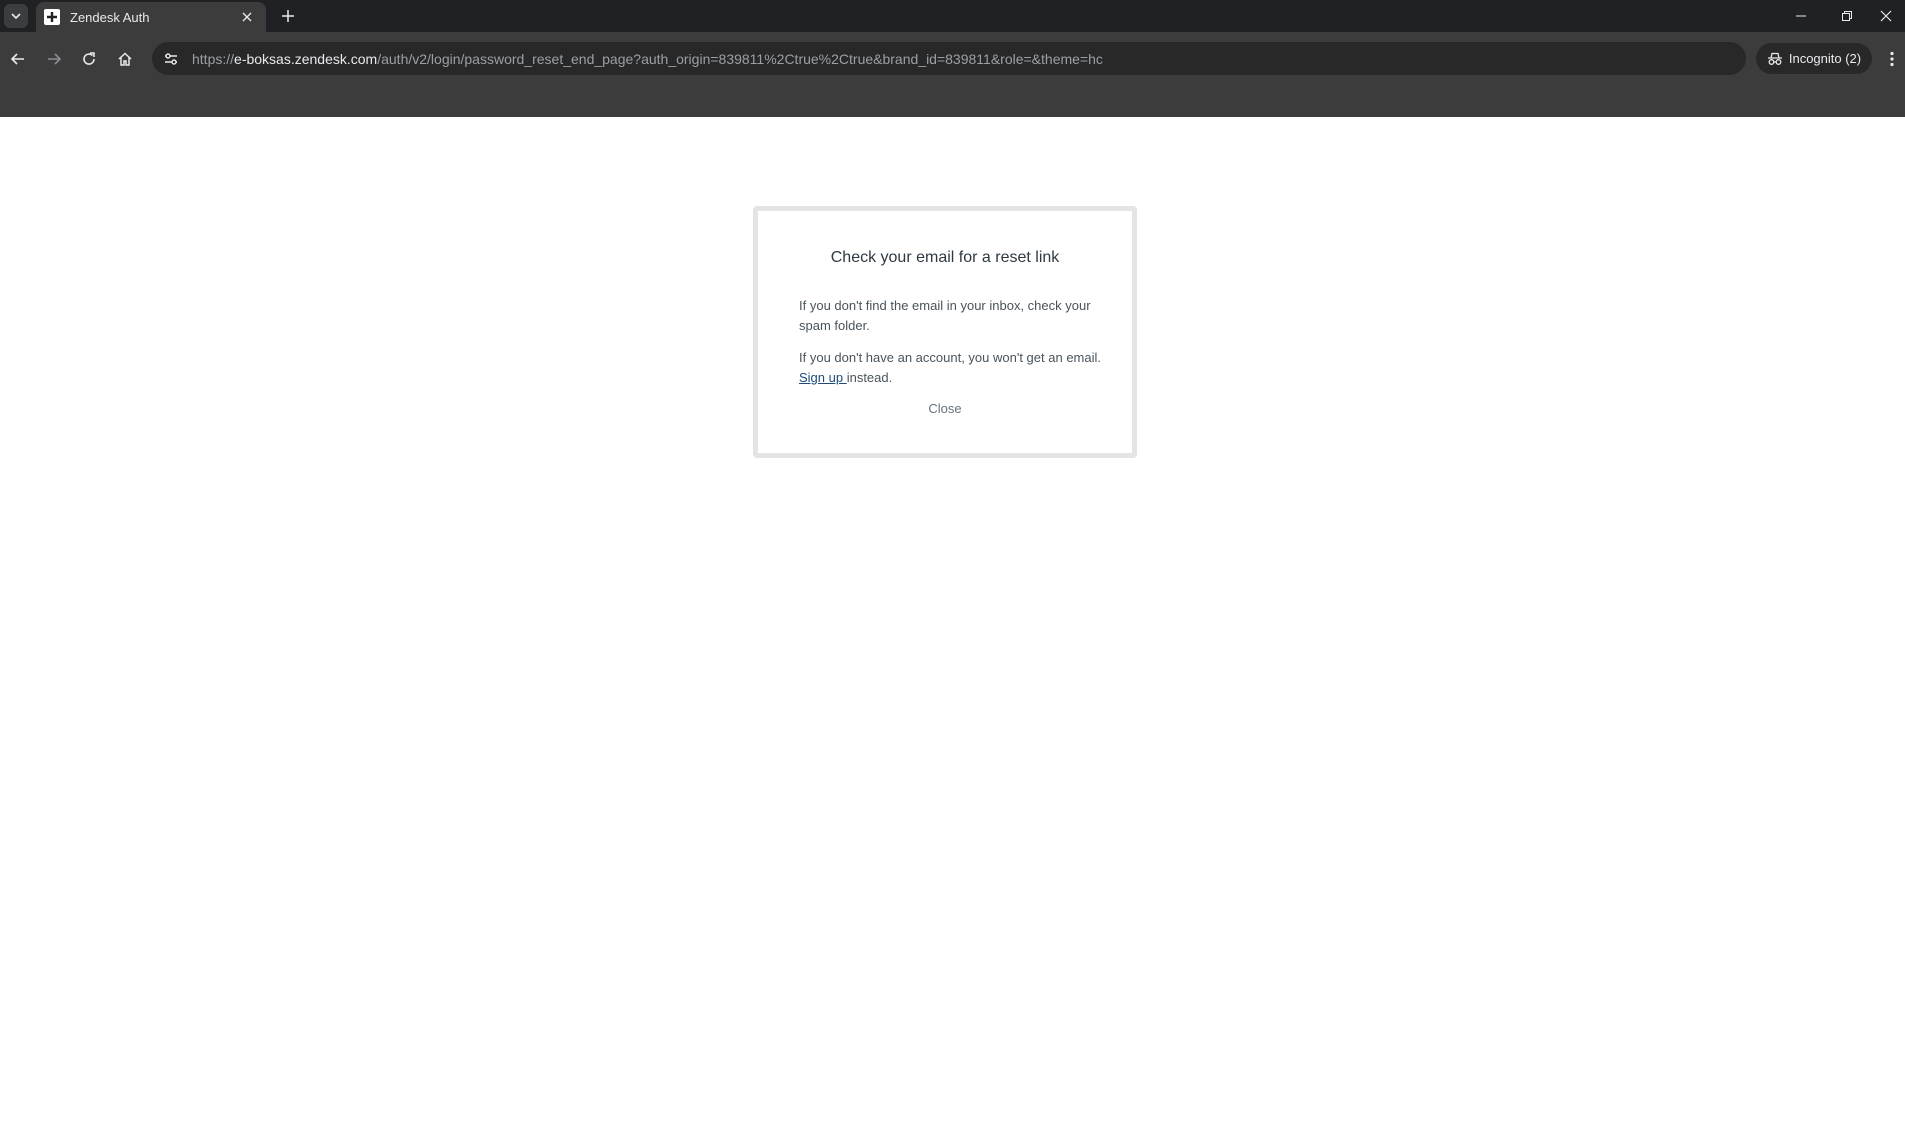 The image size is (1905, 1146). I want to click on instead-text: instead., so click(869, 377).